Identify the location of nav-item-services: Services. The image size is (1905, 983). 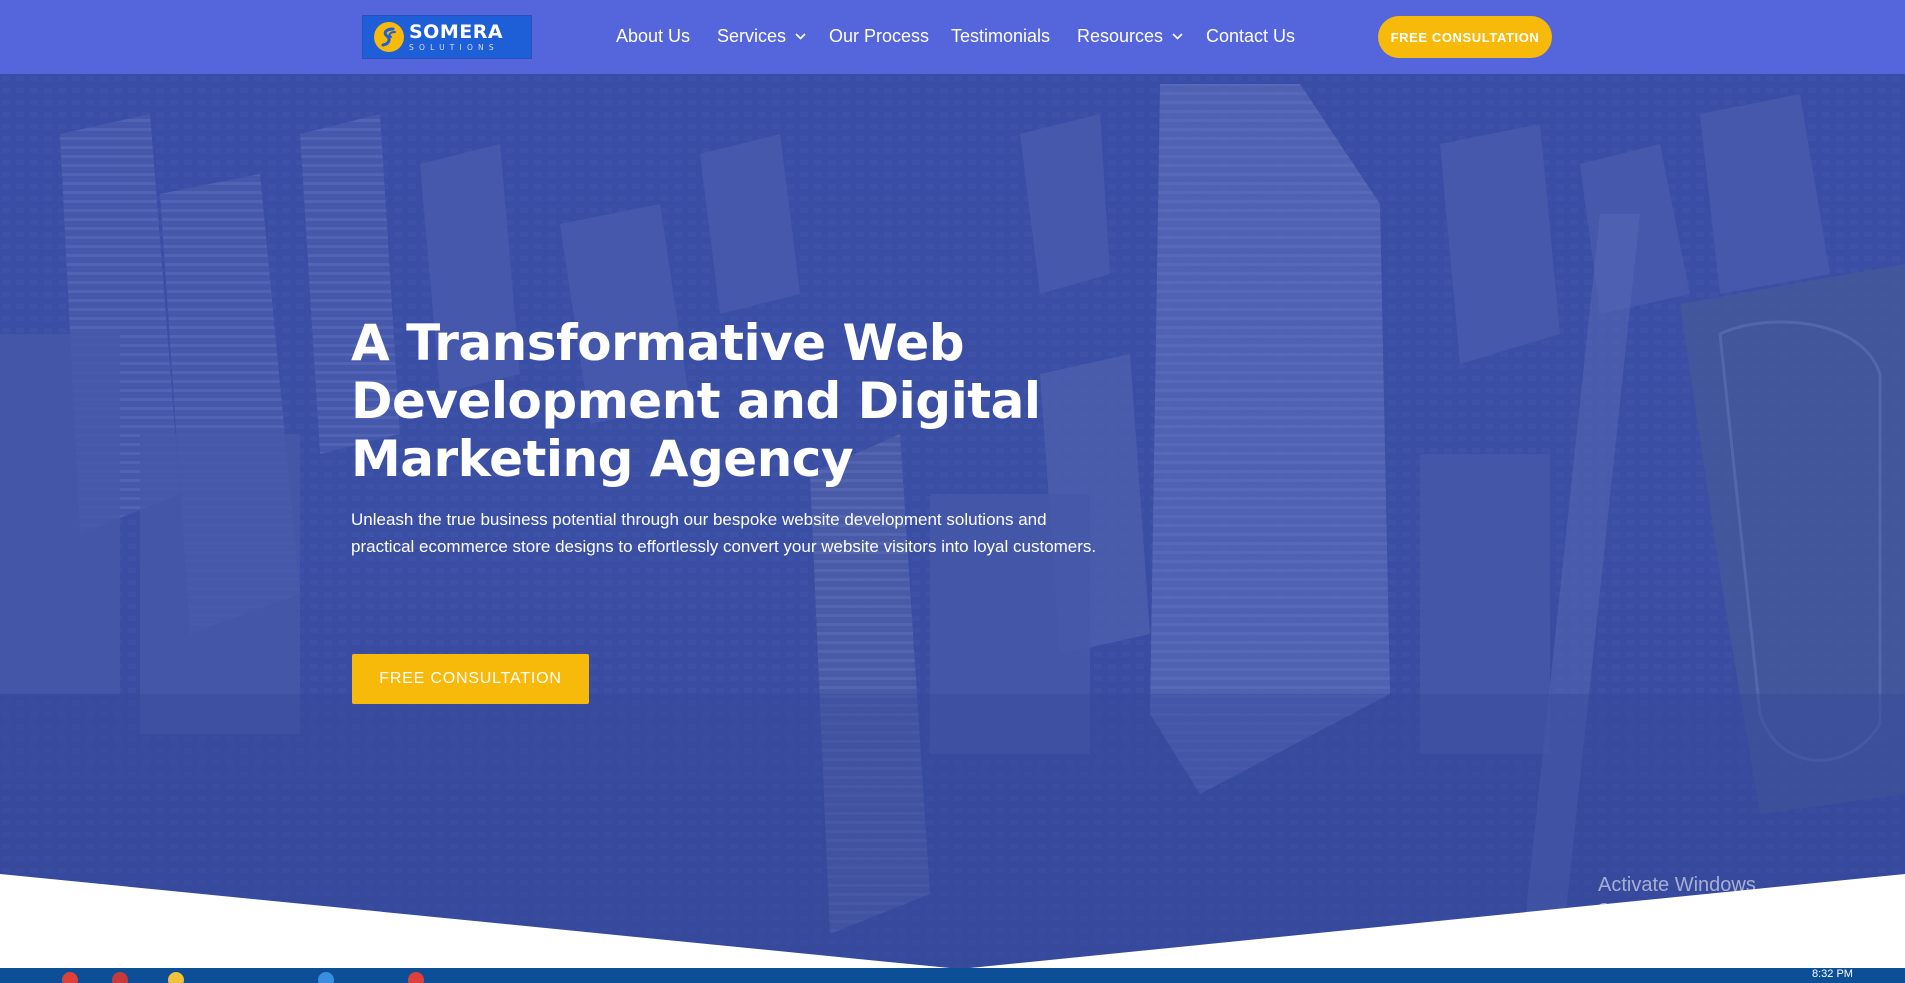
(761, 36).